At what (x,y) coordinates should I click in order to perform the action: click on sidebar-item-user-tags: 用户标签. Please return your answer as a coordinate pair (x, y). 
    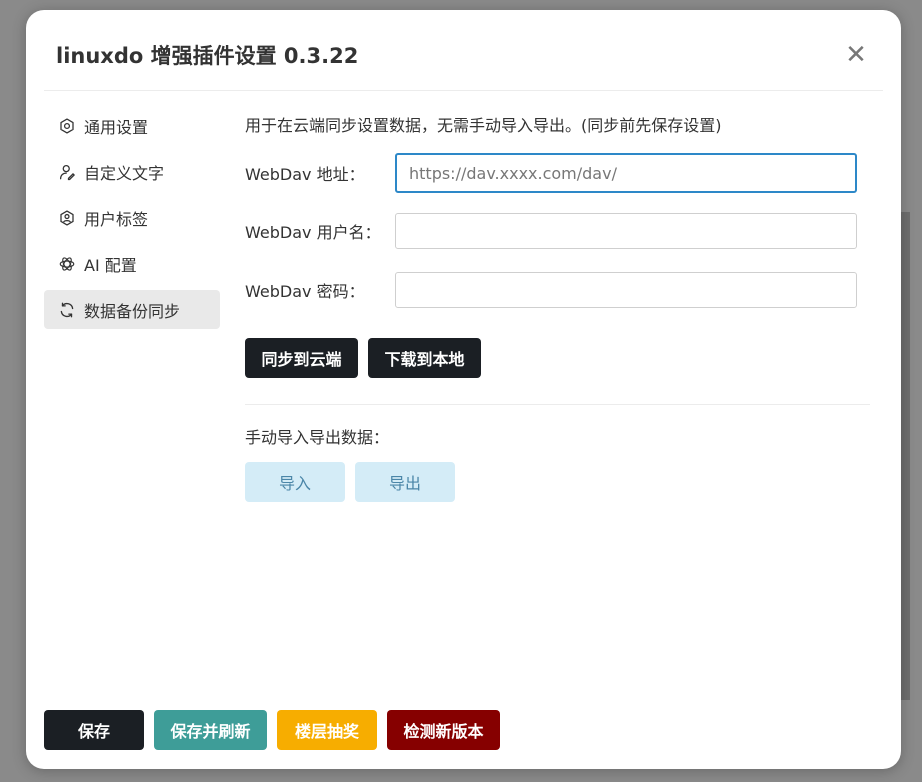
    Looking at the image, I should click on (132, 217).